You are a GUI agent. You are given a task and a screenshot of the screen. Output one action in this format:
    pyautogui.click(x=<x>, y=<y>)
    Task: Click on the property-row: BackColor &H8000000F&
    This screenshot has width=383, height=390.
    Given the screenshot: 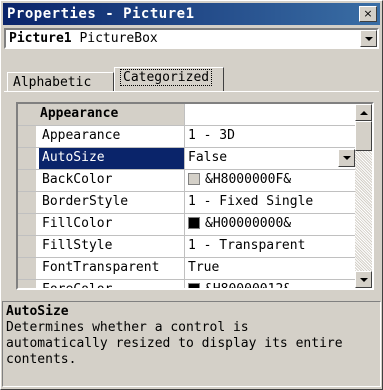 What is the action you would take?
    pyautogui.click(x=187, y=181)
    